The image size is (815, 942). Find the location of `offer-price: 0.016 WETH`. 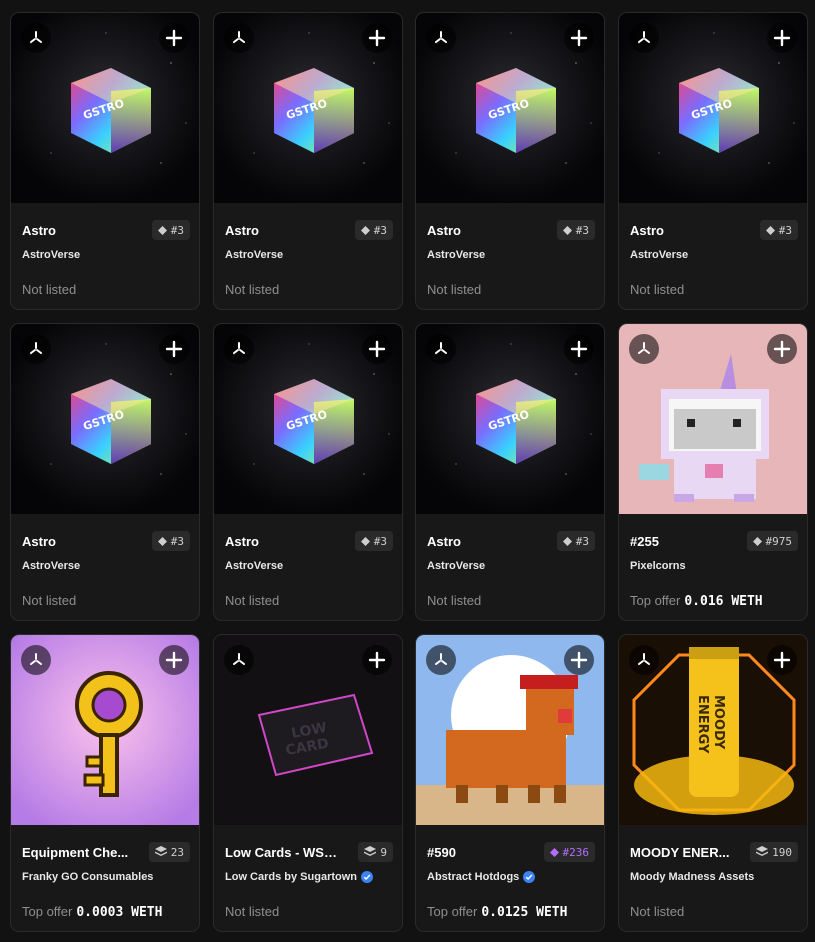

offer-price: 0.016 WETH is located at coordinates (723, 601).